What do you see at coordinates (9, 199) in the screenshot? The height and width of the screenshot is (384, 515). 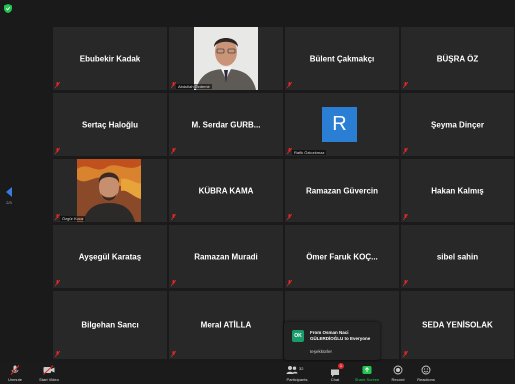 I see `gallery-prev-page-button: 2/3` at bounding box center [9, 199].